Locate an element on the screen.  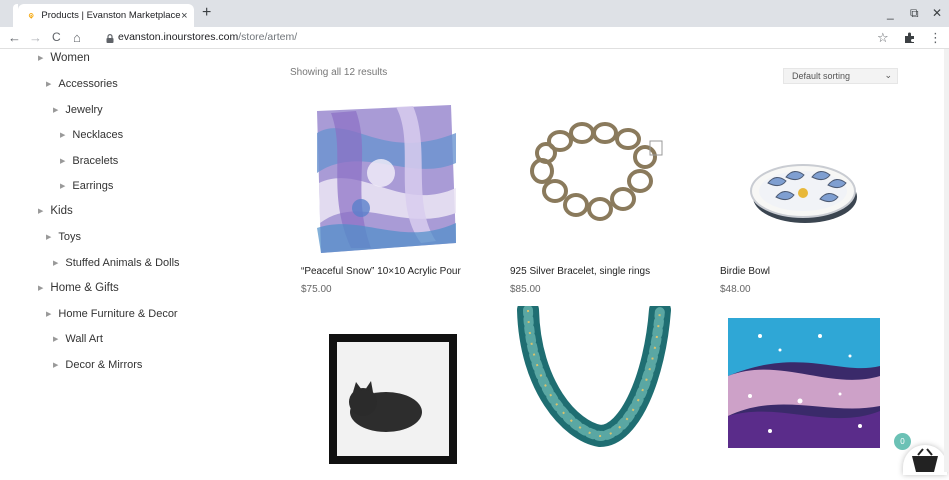
sort-select: Default sorting ⌄ is located at coordinates (840, 76).